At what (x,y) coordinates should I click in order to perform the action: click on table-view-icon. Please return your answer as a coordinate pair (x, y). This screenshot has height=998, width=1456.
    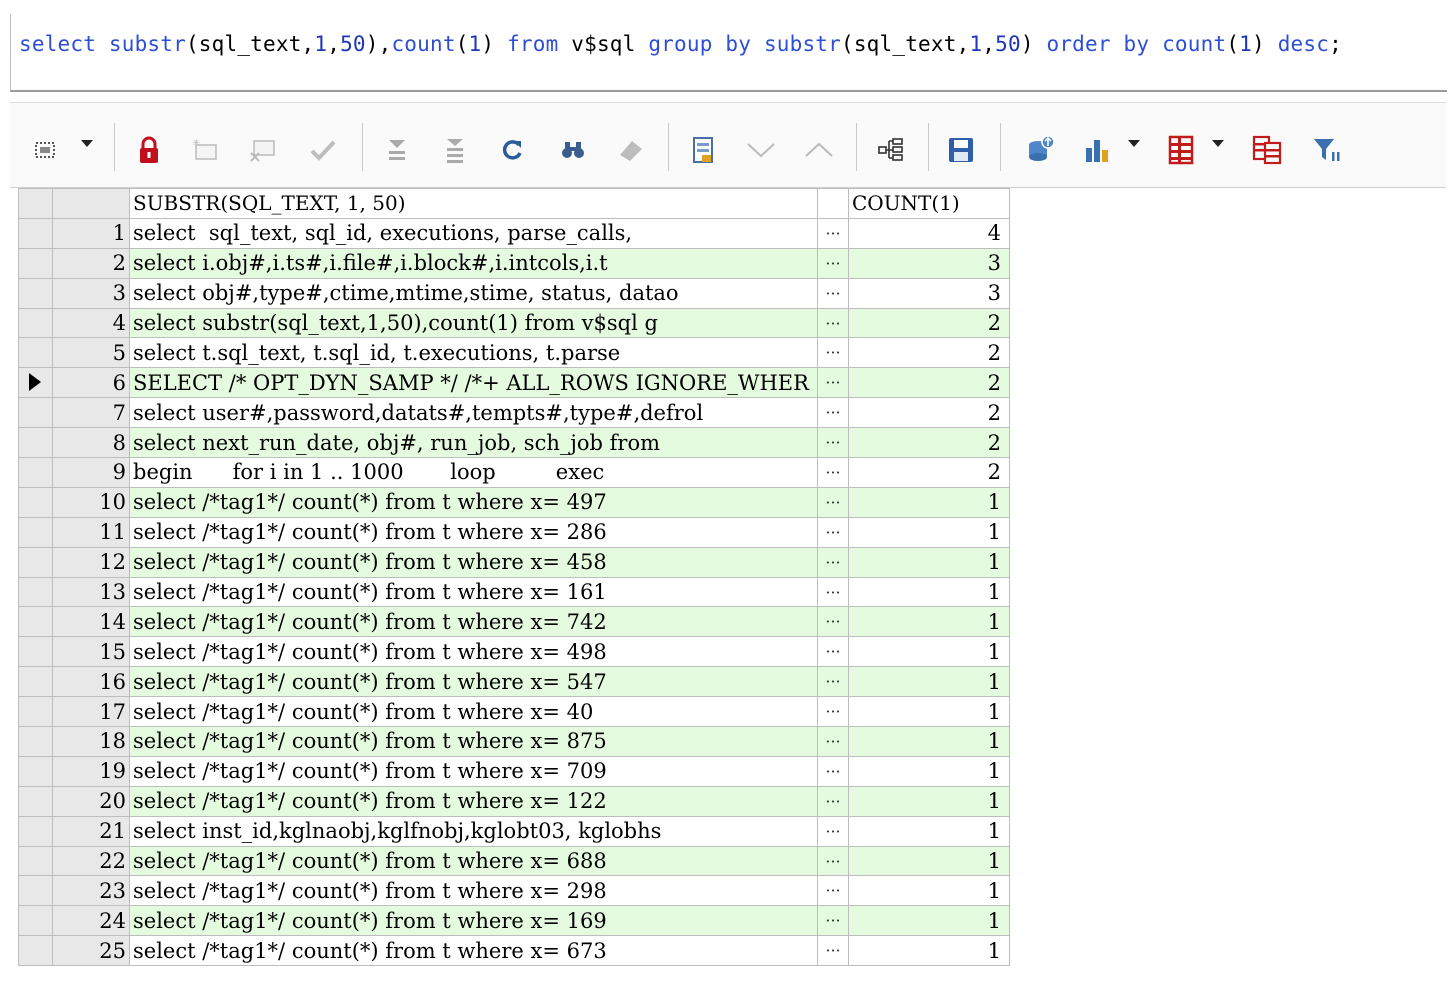
    Looking at the image, I should click on (1181, 150).